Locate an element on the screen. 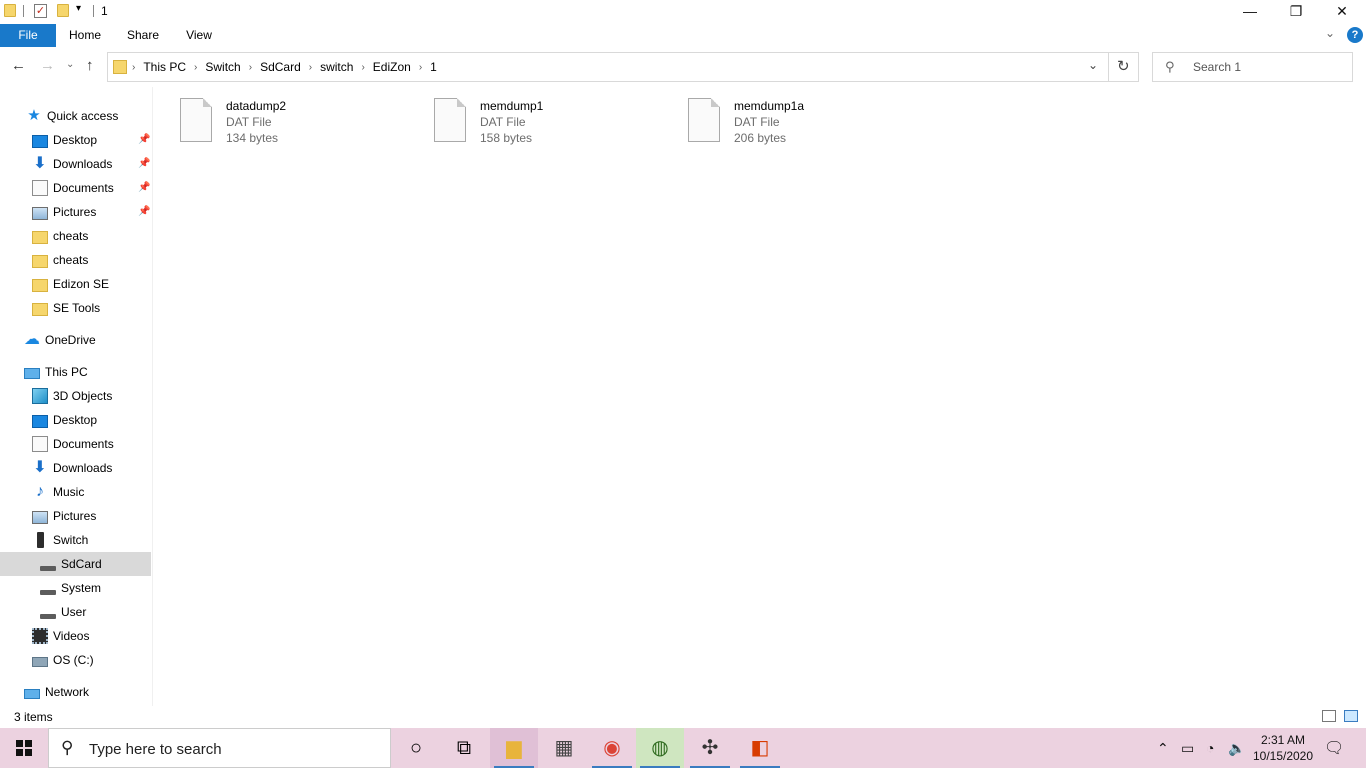 The image size is (1366, 768). refresh-icon: ↻ is located at coordinates (1123, 66).